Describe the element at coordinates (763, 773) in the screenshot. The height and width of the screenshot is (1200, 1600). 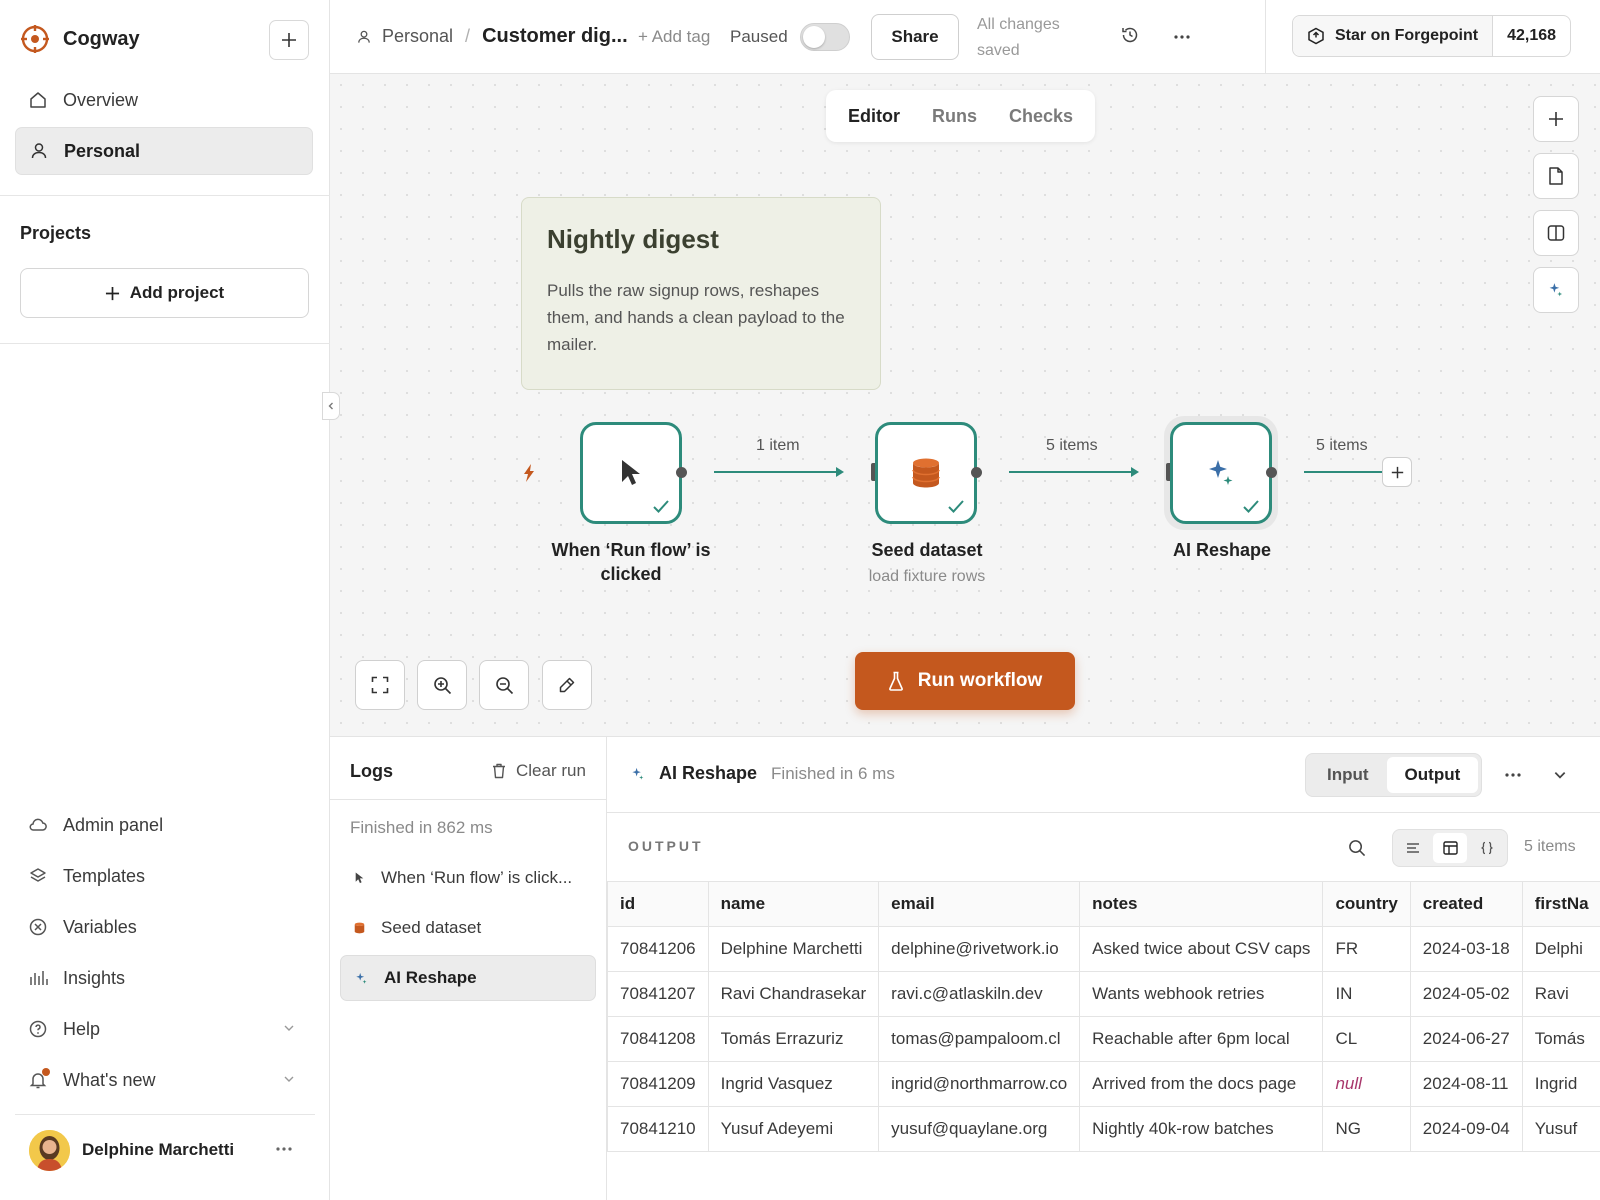
I see `output-node-title: AI Reshape Finished in 6 ms` at that location.